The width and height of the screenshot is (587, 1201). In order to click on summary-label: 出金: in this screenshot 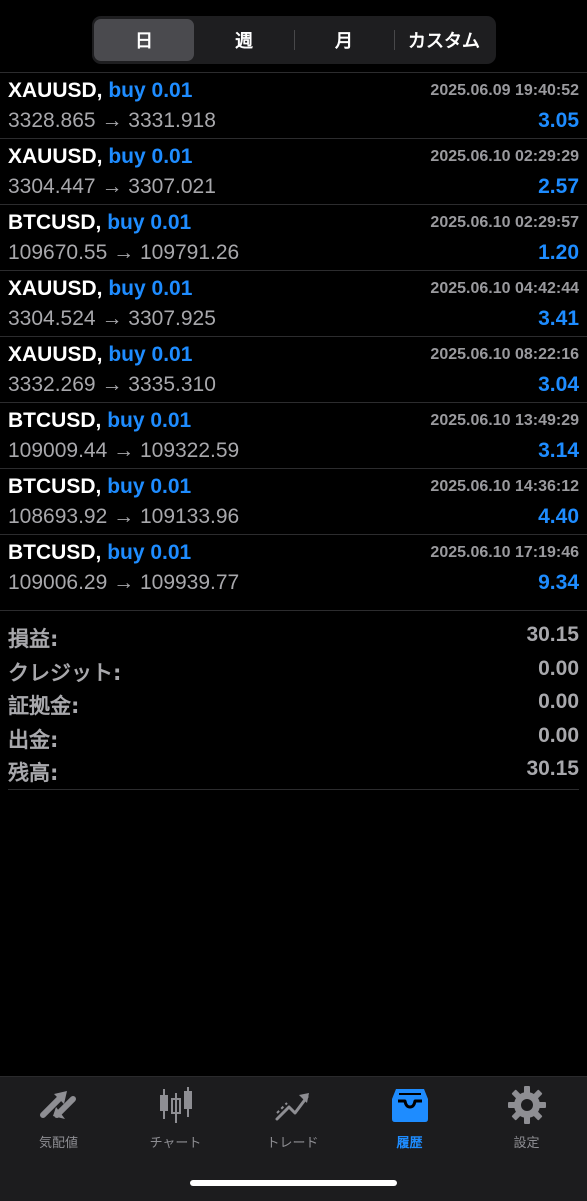, I will do `click(33, 739)`.